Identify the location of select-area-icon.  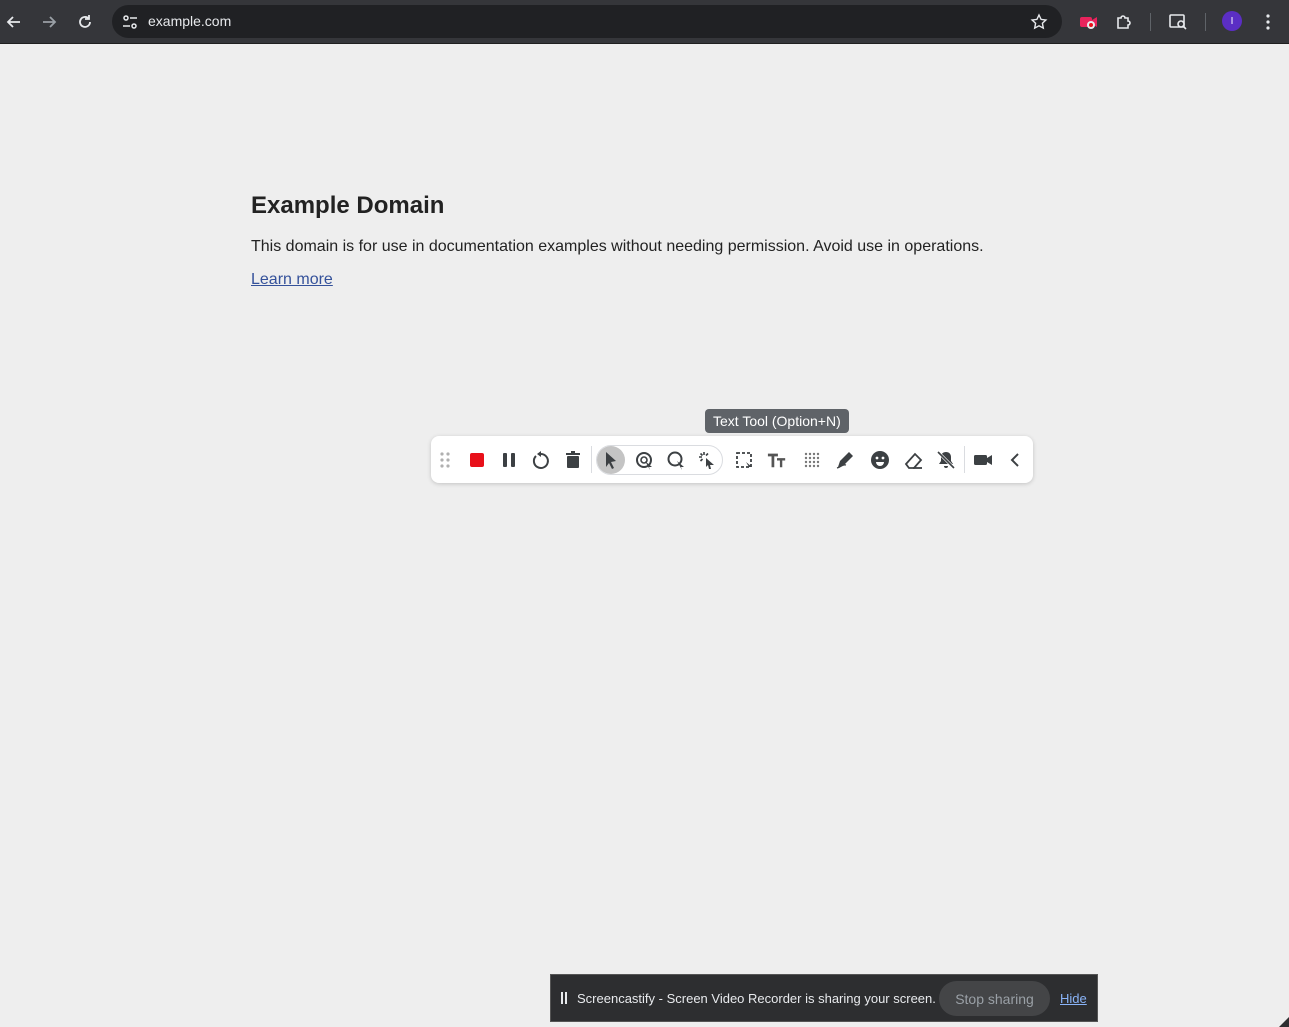
(744, 460).